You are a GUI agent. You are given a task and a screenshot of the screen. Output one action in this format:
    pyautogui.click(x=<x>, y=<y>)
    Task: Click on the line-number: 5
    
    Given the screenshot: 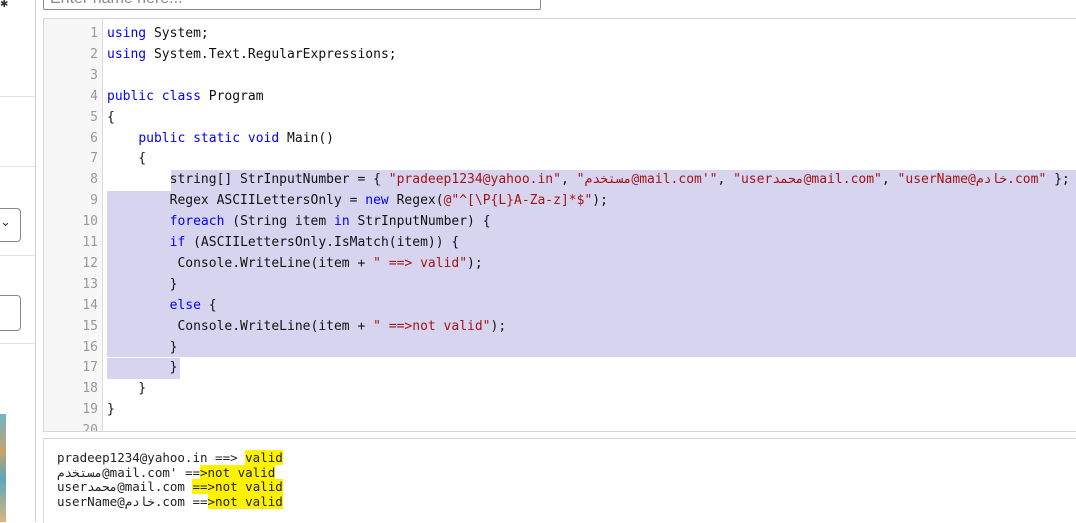 What is the action you would take?
    pyautogui.click(x=94, y=117)
    